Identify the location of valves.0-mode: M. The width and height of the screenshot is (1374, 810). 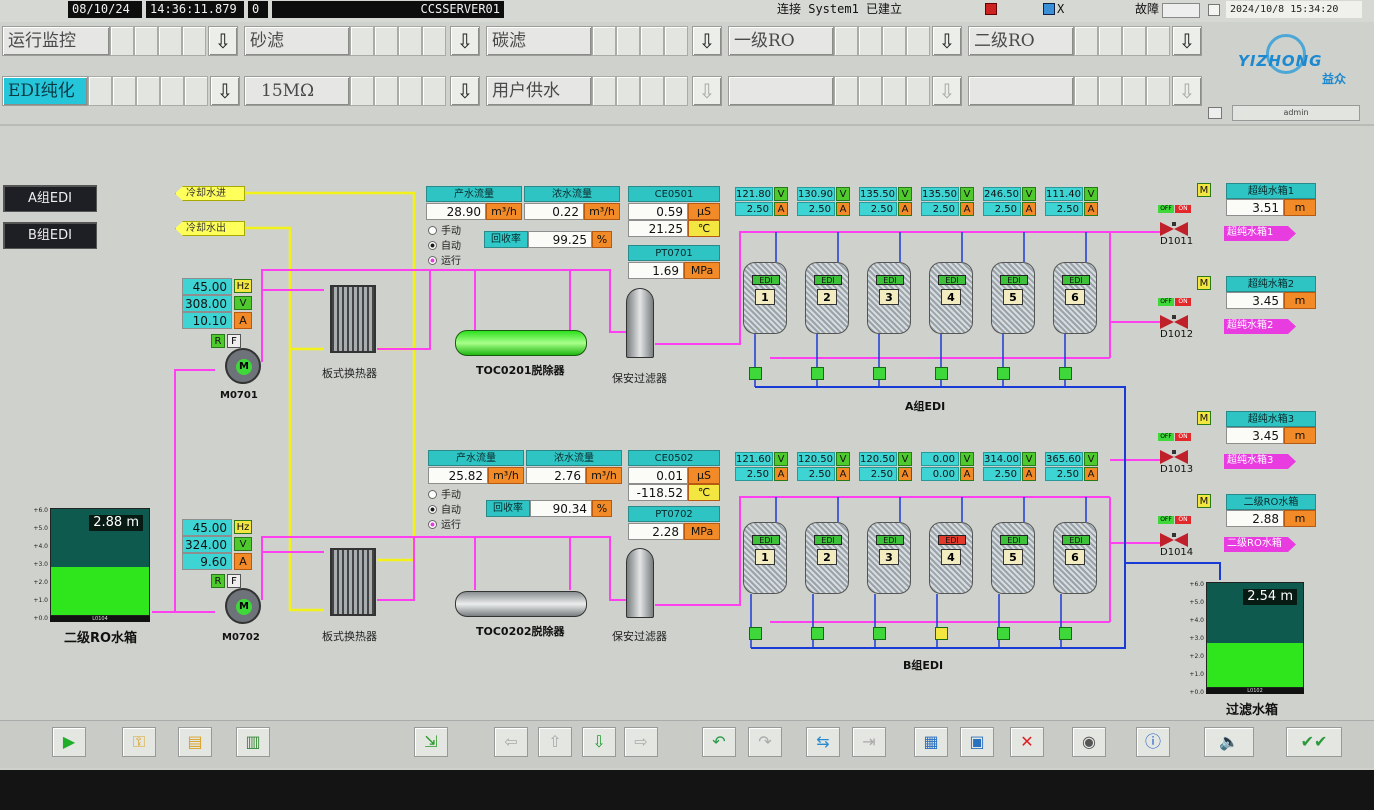
(1204, 190).